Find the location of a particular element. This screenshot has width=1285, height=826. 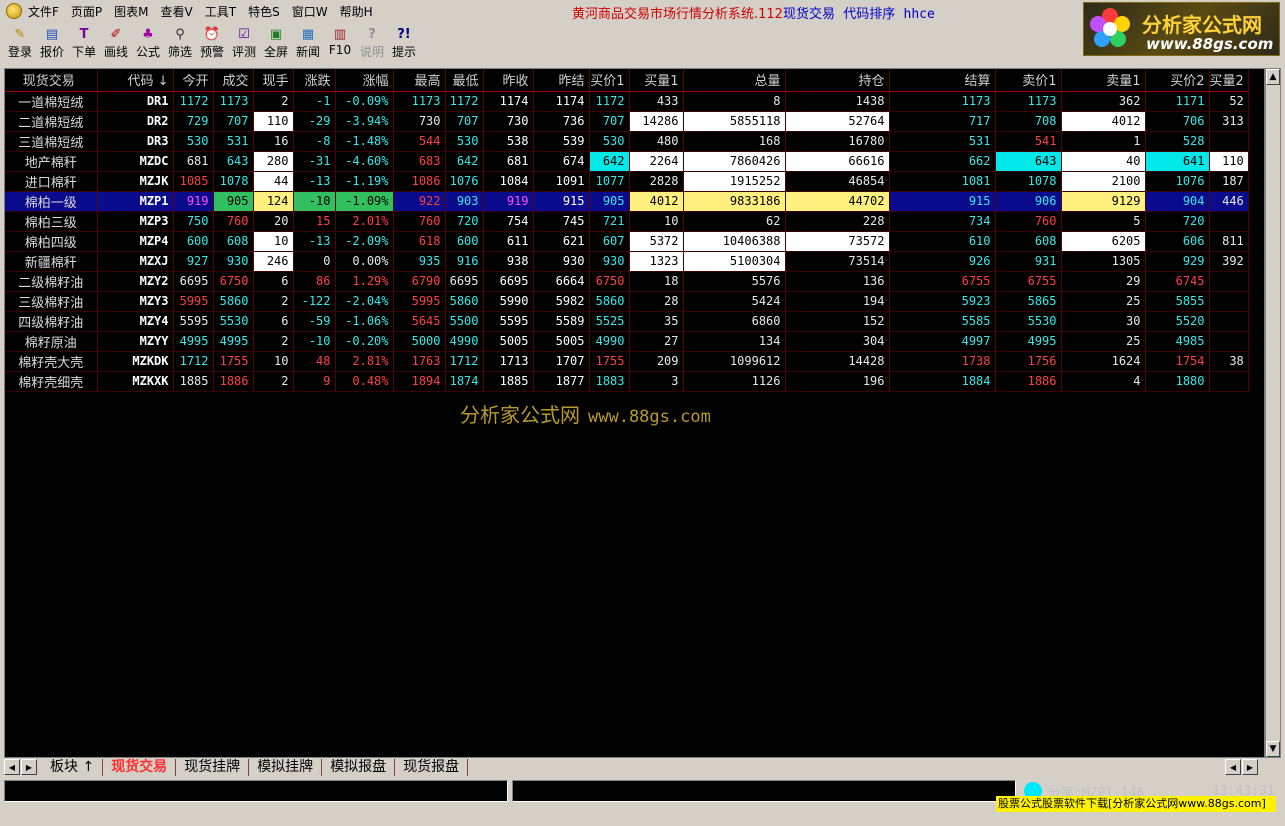

toolbar-button-0: ✎ 登录 is located at coordinates (20, 43).